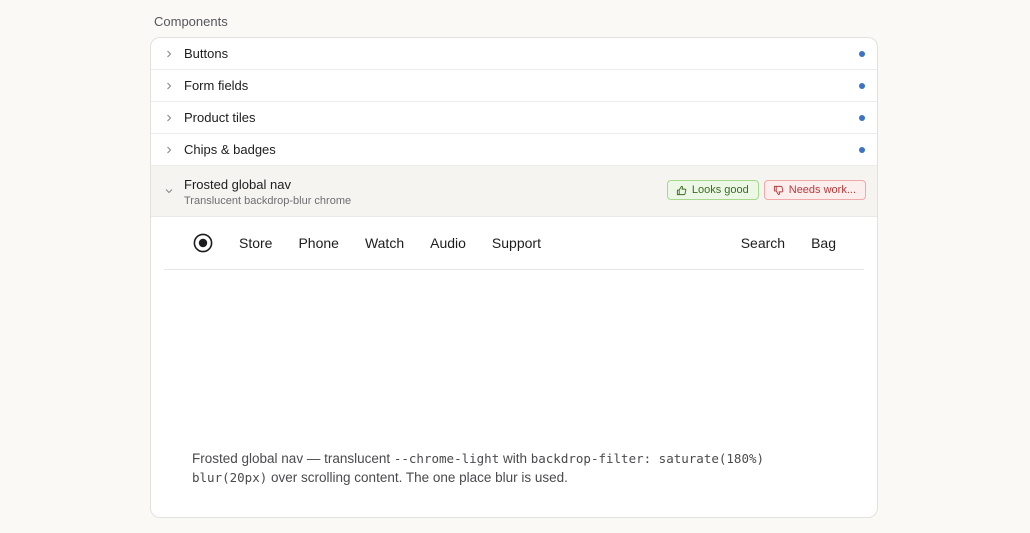  I want to click on thumbs-down-icon, so click(778, 190).